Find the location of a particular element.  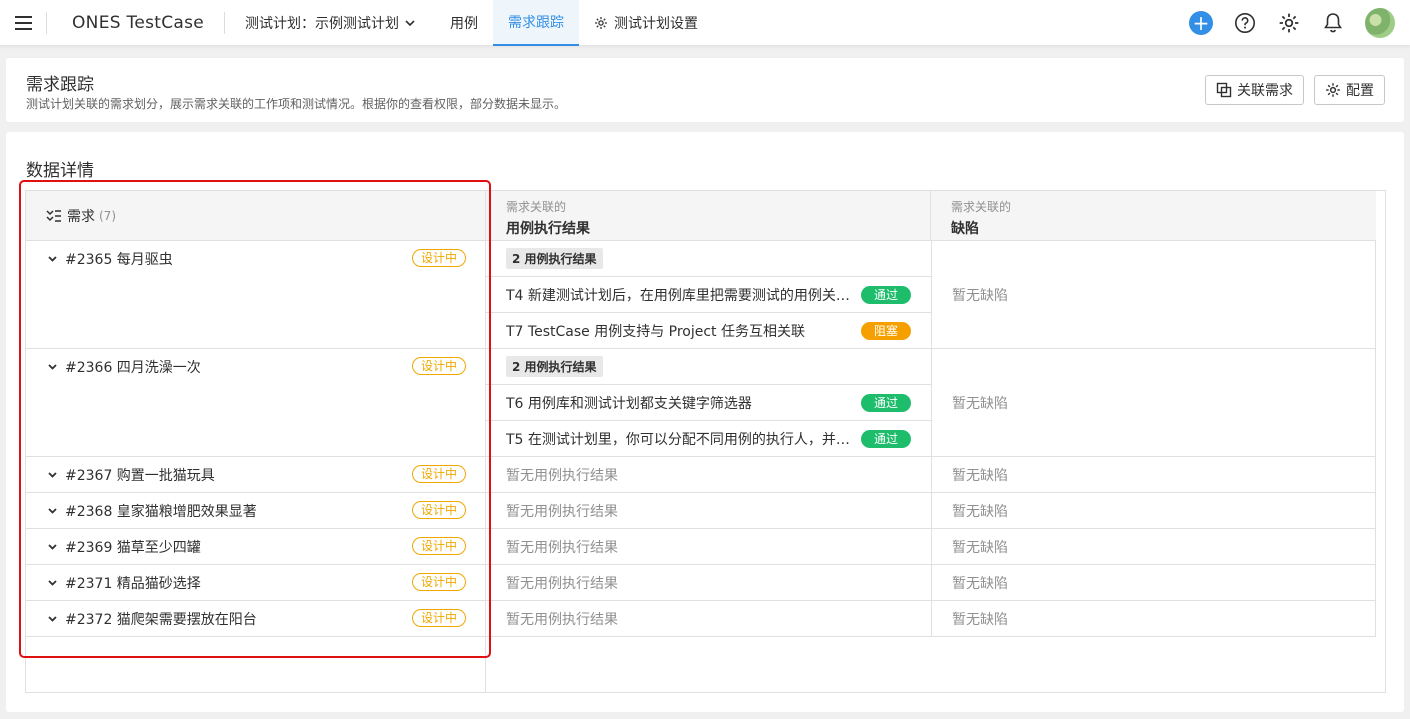

plan-select: 测试计划：示例测试计划 is located at coordinates (330, 23).